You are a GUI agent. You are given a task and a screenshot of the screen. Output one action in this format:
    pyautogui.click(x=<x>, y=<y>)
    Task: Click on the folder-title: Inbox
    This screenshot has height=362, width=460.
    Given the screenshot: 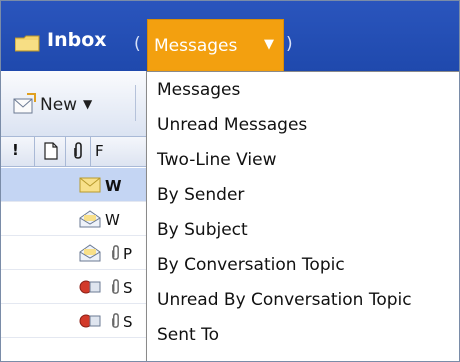 What is the action you would take?
    pyautogui.click(x=77, y=40)
    